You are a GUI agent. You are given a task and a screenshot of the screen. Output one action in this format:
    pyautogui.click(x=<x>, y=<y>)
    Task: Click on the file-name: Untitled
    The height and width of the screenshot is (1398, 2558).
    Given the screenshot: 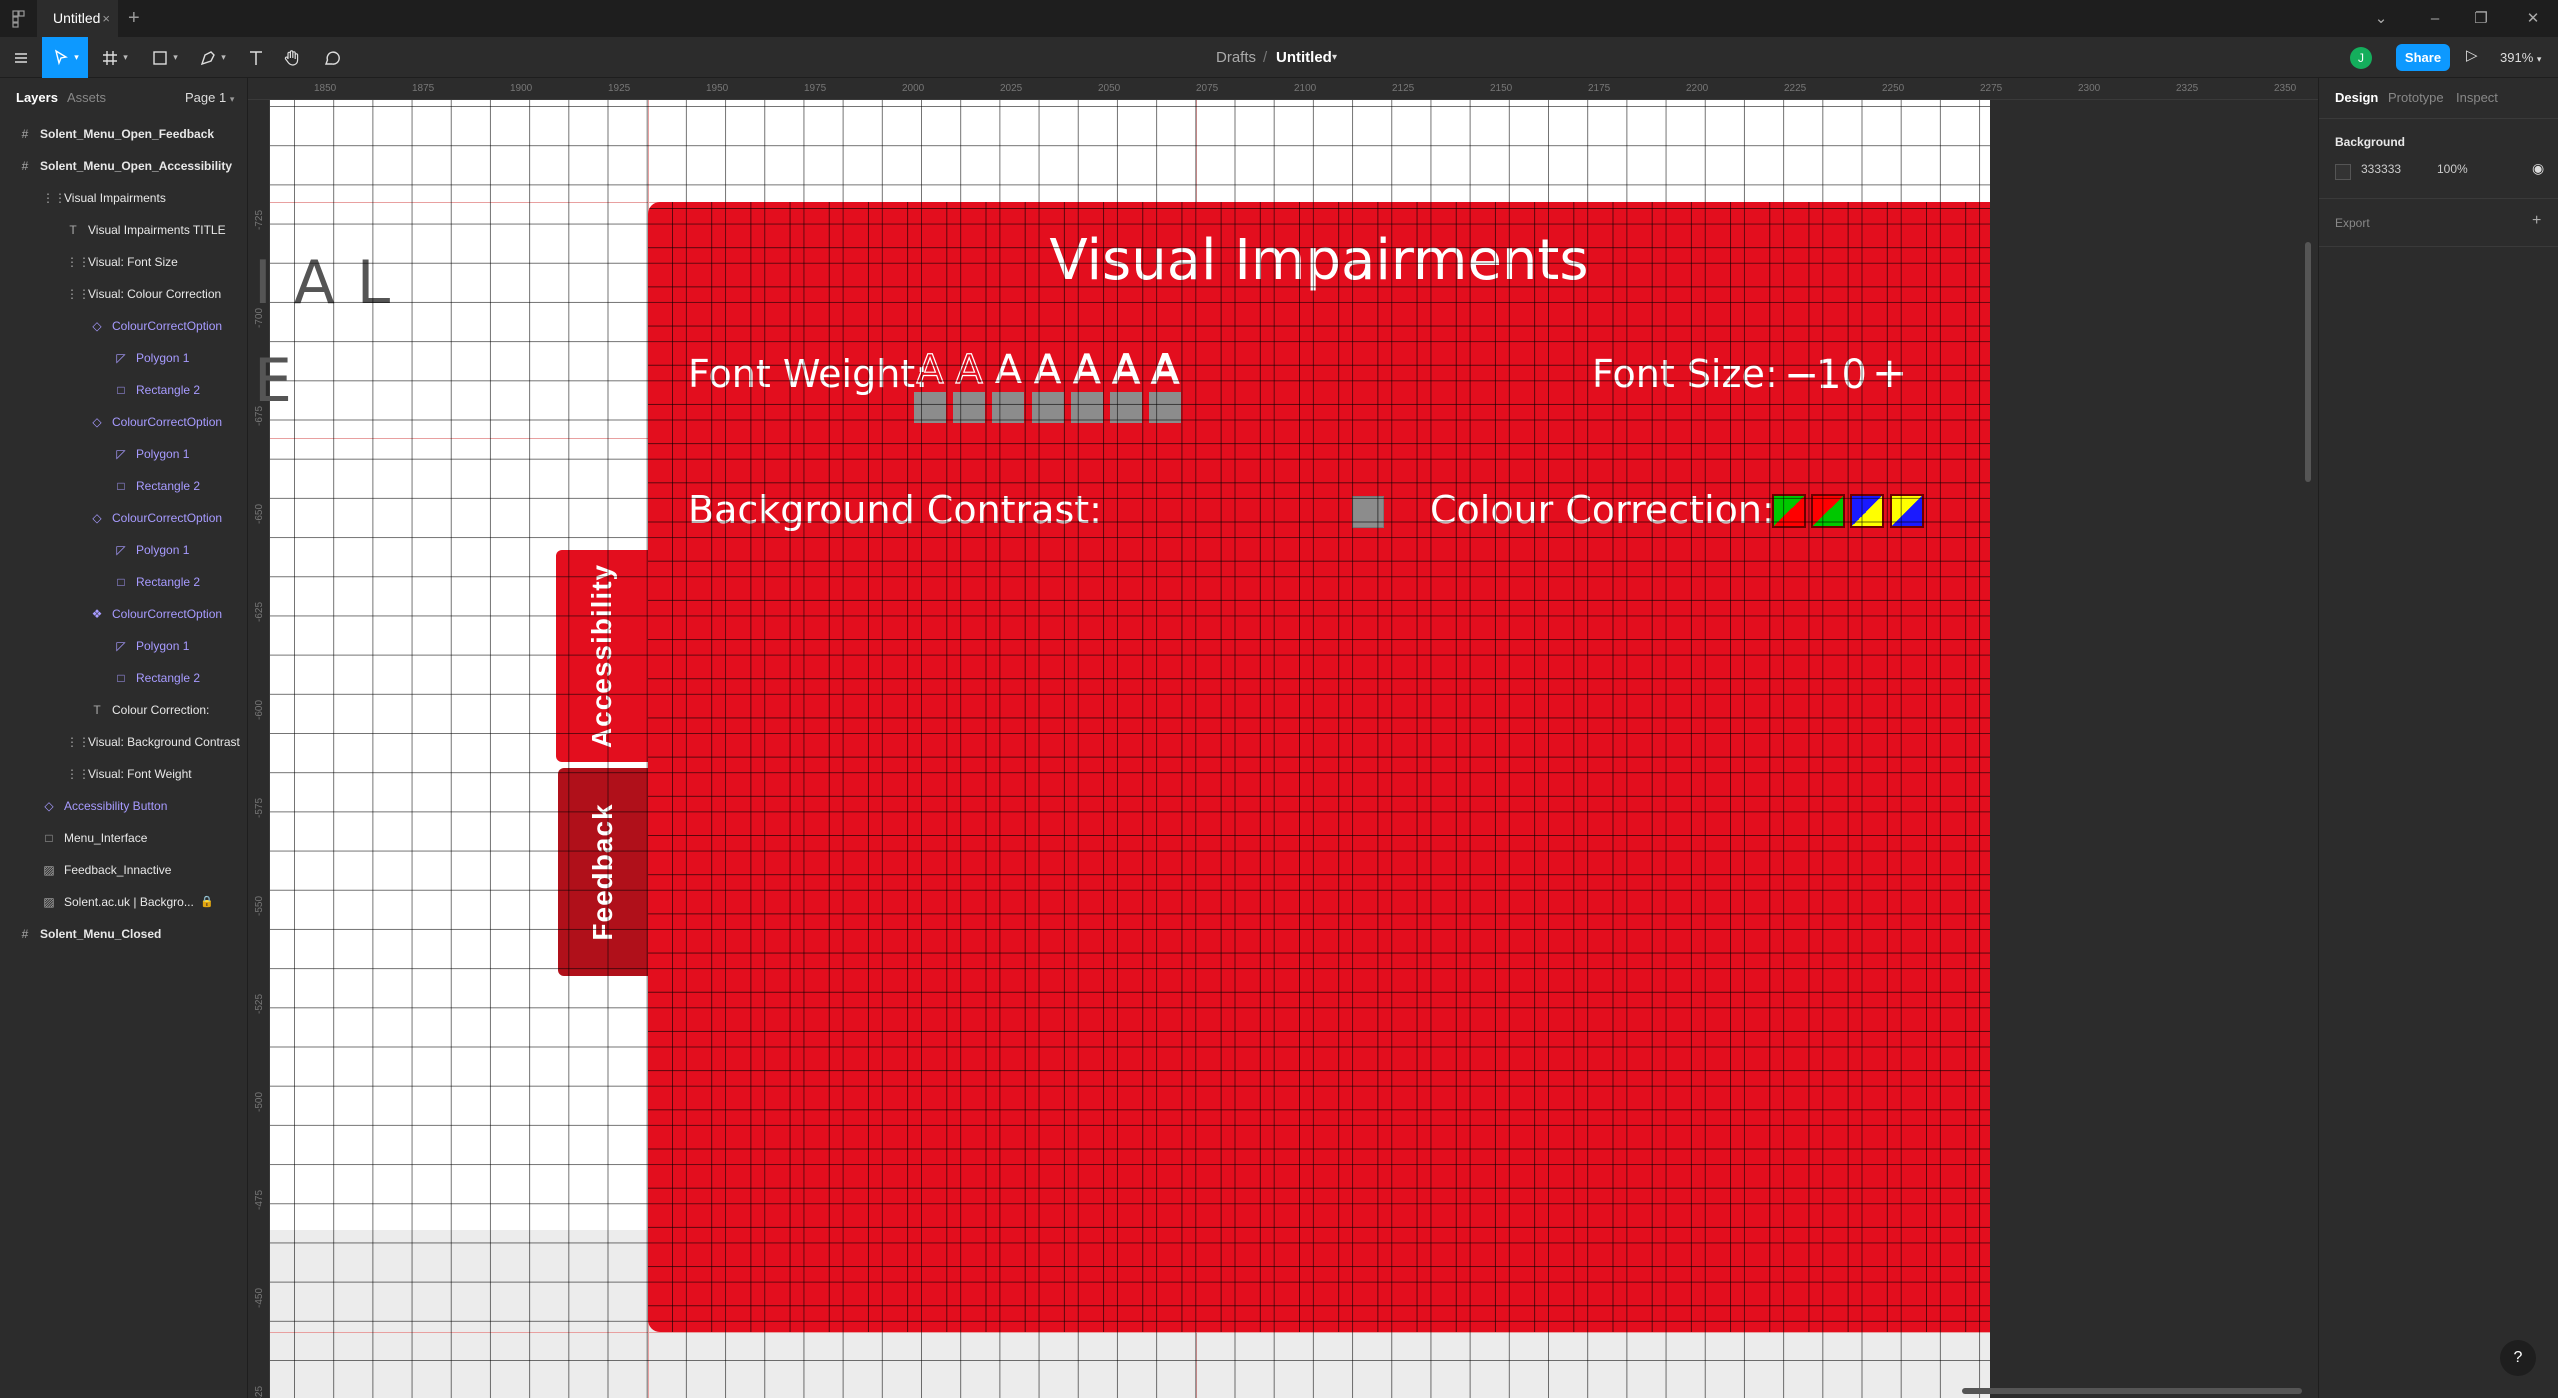 What is the action you would take?
    pyautogui.click(x=1304, y=57)
    